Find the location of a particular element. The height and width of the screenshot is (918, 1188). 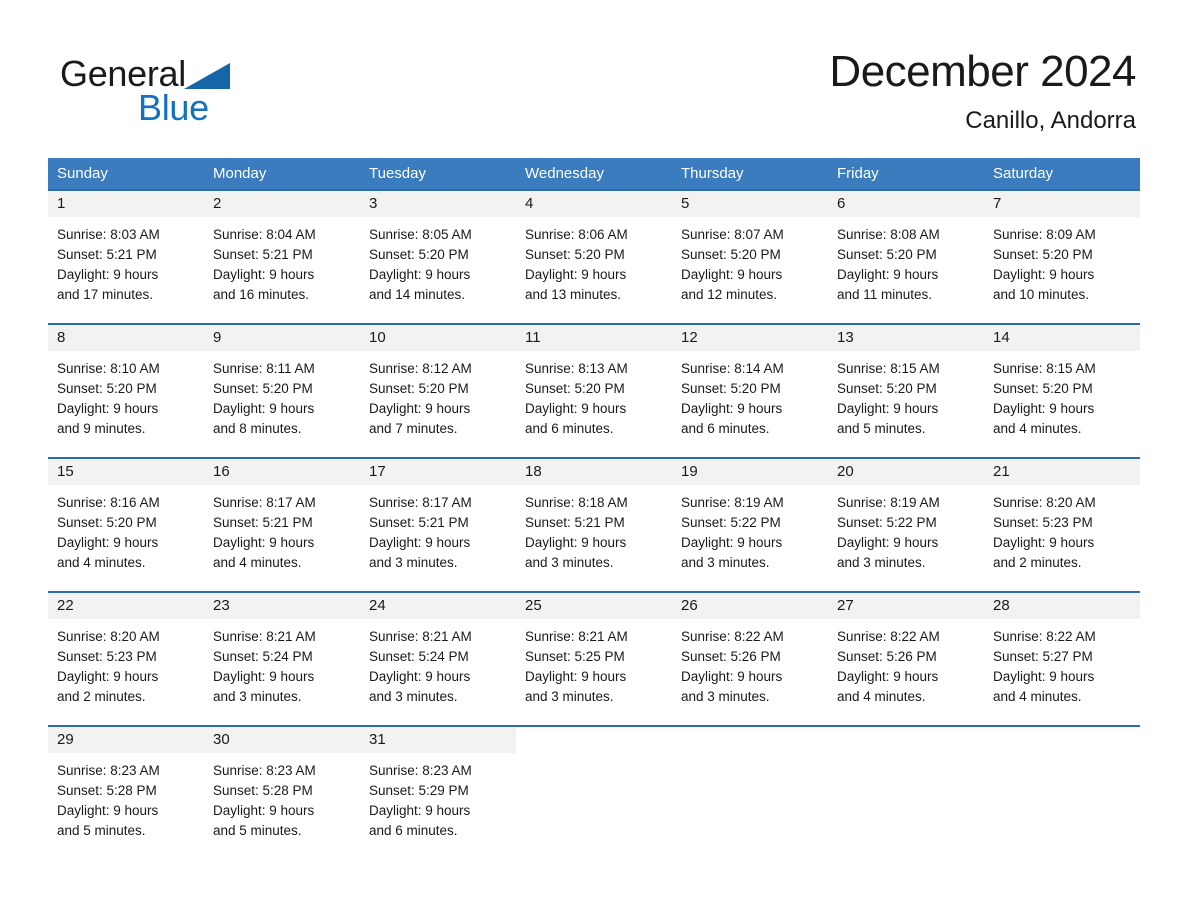

sunrise-text: Sunrise: 8:13 AM is located at coordinates (576, 368).